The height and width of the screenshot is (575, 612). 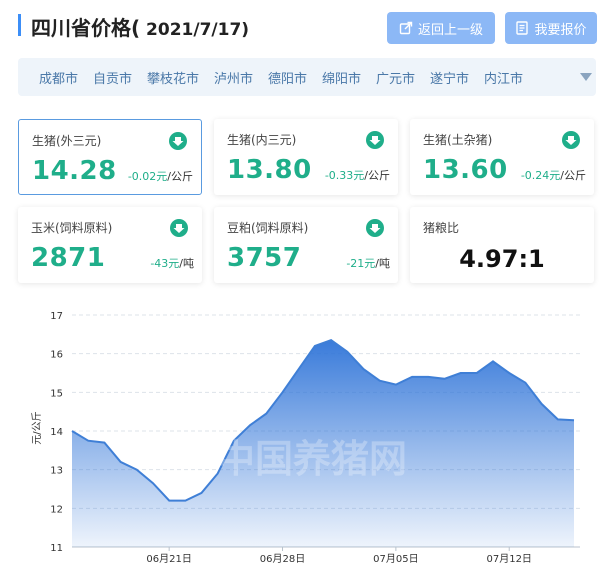 What do you see at coordinates (449, 77) in the screenshot?
I see `city-link: 遂宁市` at bounding box center [449, 77].